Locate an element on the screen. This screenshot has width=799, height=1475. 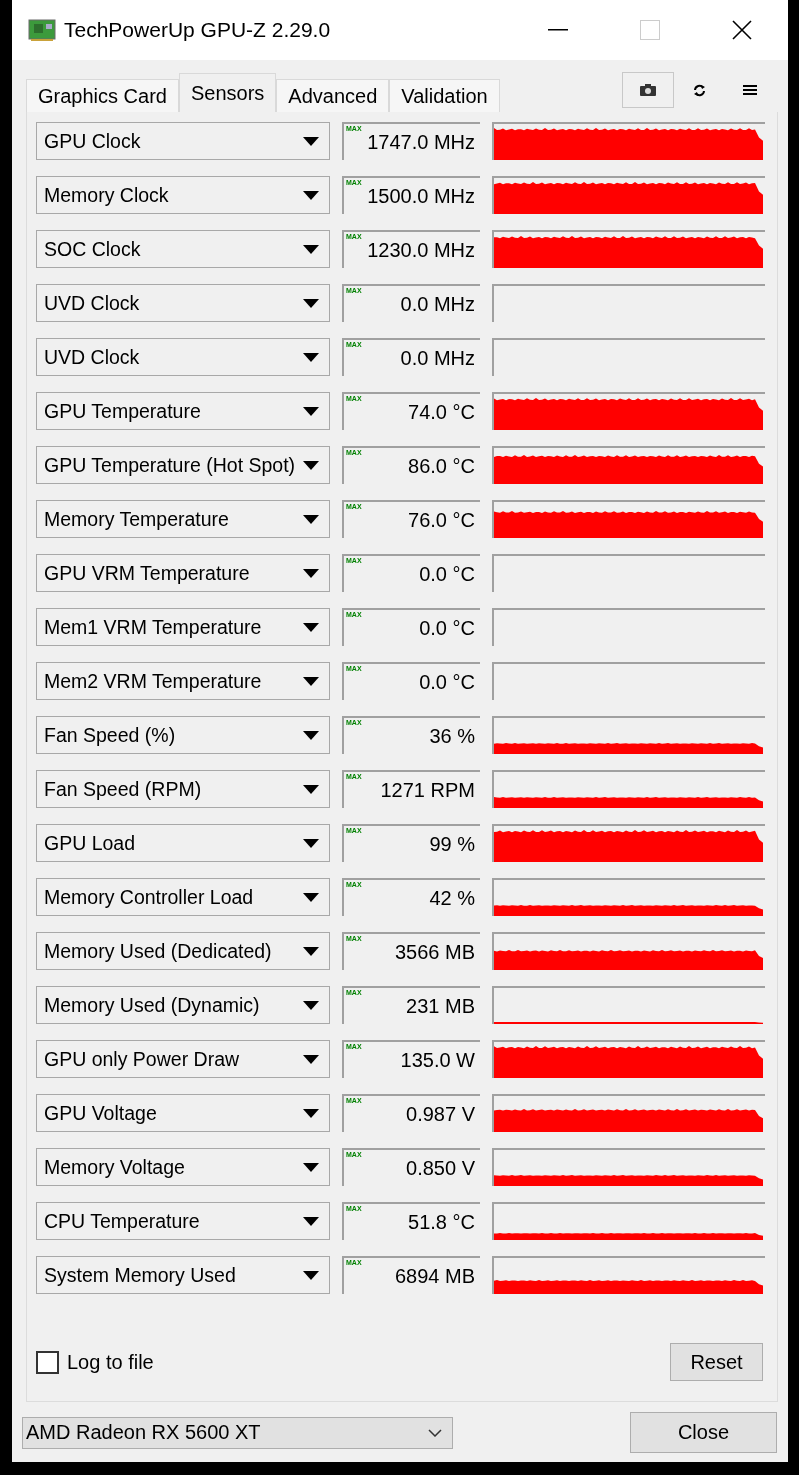
screenshot-button is located at coordinates (648, 90).